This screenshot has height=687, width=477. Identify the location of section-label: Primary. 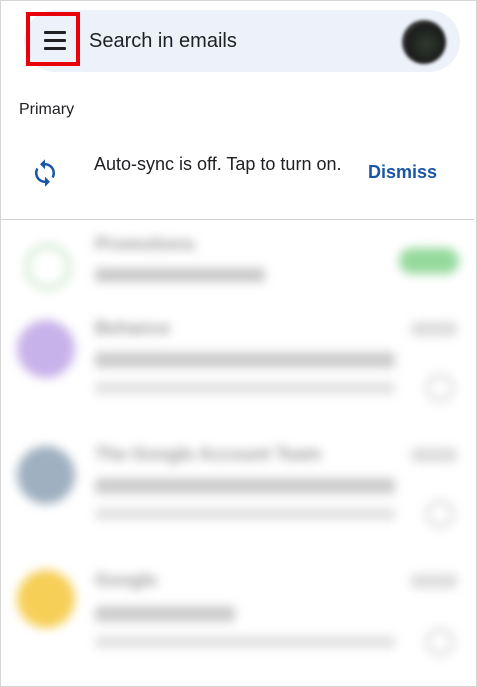
(47, 109).